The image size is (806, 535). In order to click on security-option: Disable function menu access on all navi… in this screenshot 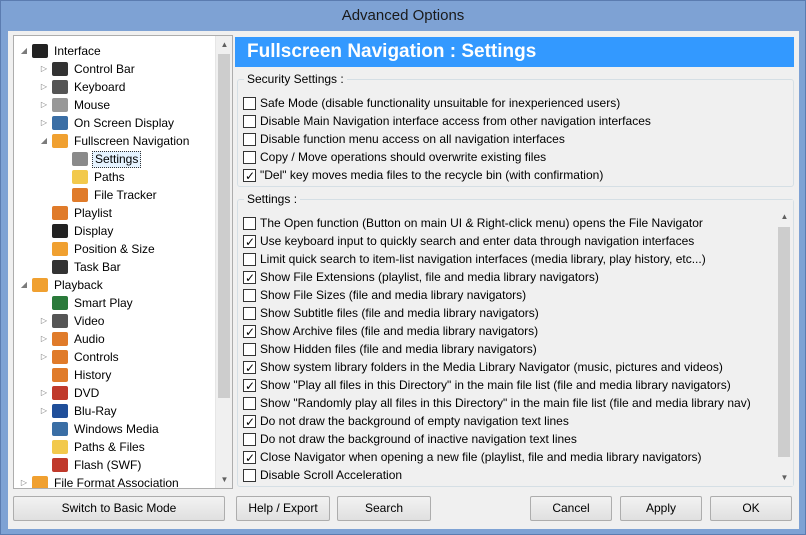, I will do `click(404, 139)`.